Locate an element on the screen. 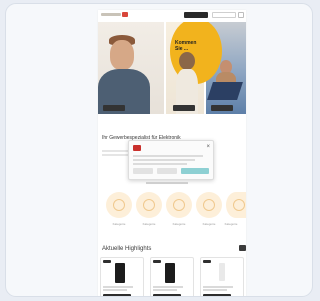 The height and width of the screenshot is (301, 320). search-bar is located at coordinates (196, 15).